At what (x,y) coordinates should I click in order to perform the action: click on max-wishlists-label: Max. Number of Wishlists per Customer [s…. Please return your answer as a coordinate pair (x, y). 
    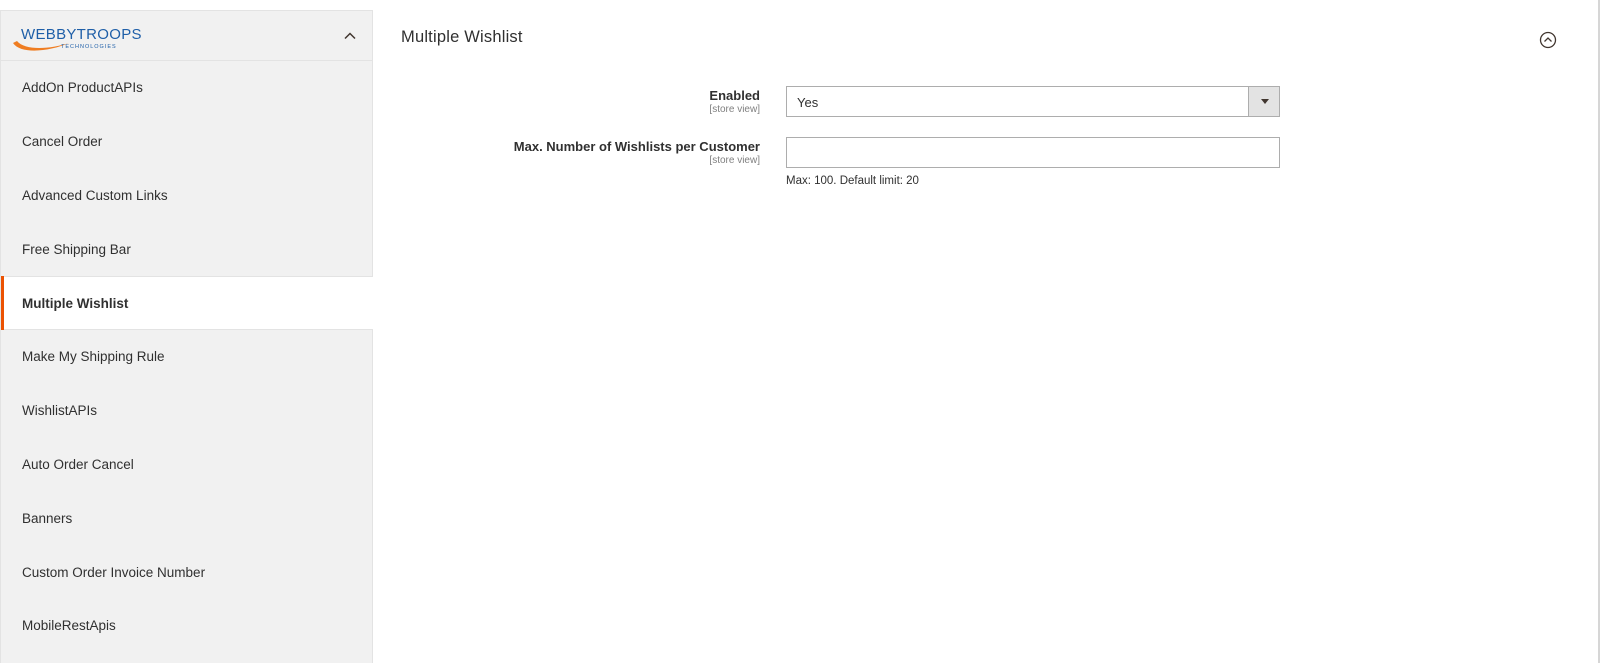
    Looking at the image, I should click on (637, 152).